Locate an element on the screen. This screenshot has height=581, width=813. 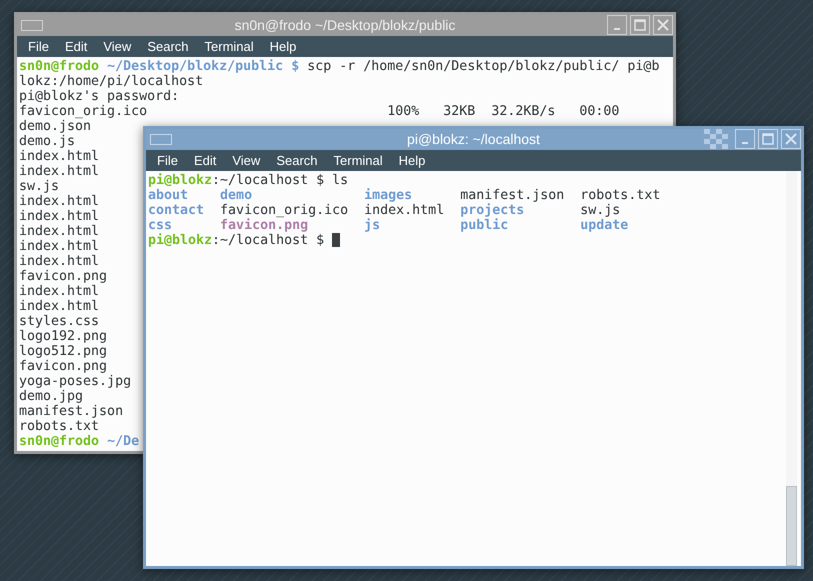
image-file-name: favicon.png is located at coordinates (264, 225).